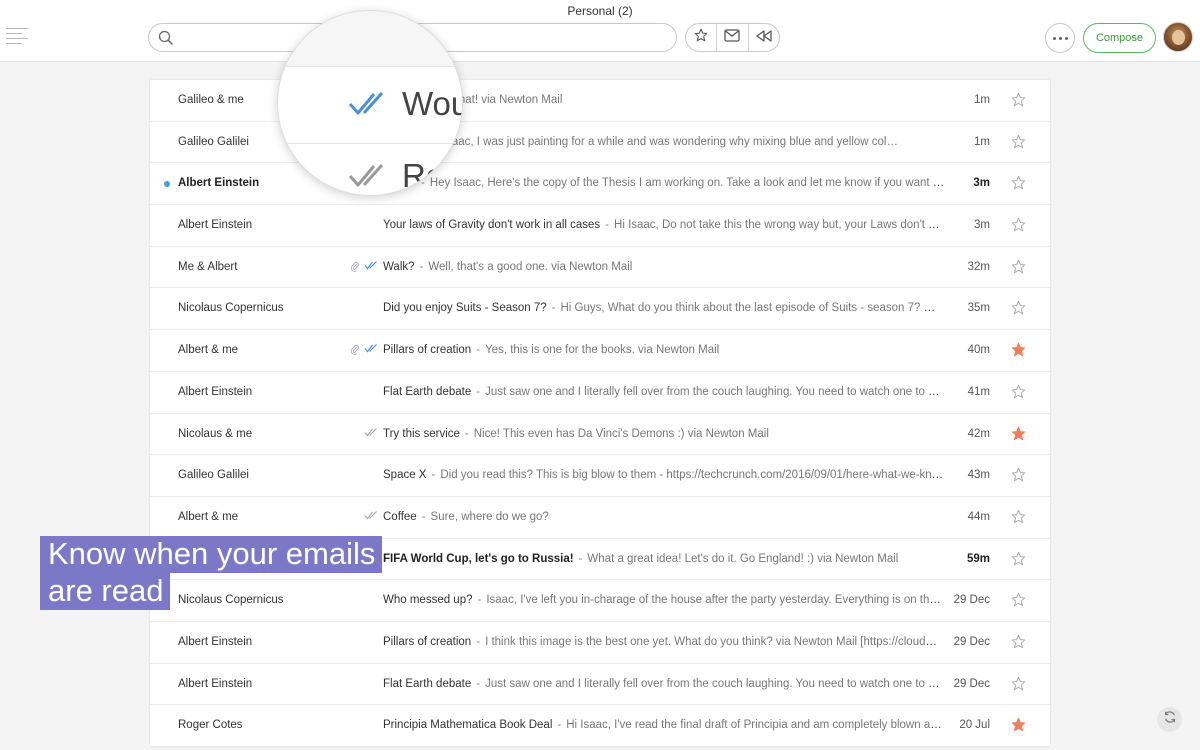 The image size is (1200, 750). What do you see at coordinates (600, 31) in the screenshot?
I see `top-toolbar: Personal (2) Compose` at bounding box center [600, 31].